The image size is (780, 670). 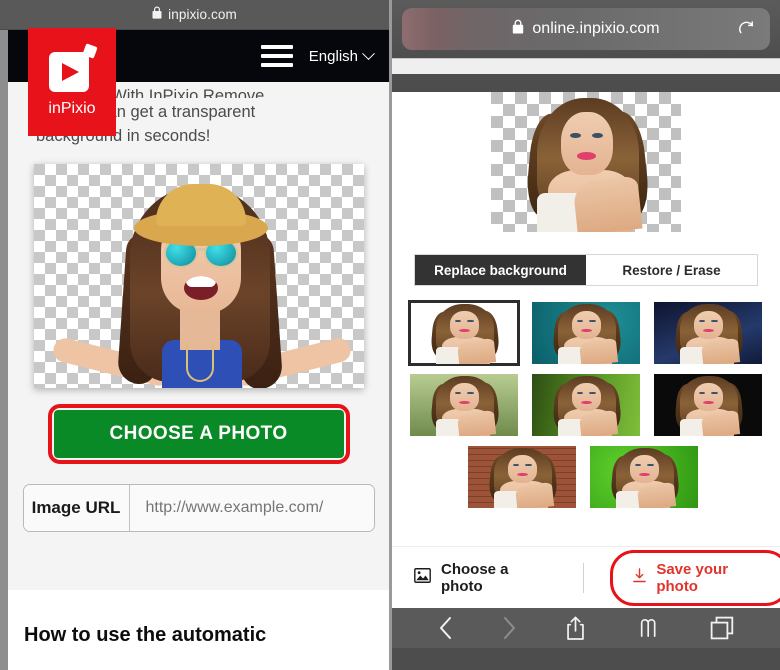 I want to click on thumbnail-dark-background, so click(x=708, y=405).